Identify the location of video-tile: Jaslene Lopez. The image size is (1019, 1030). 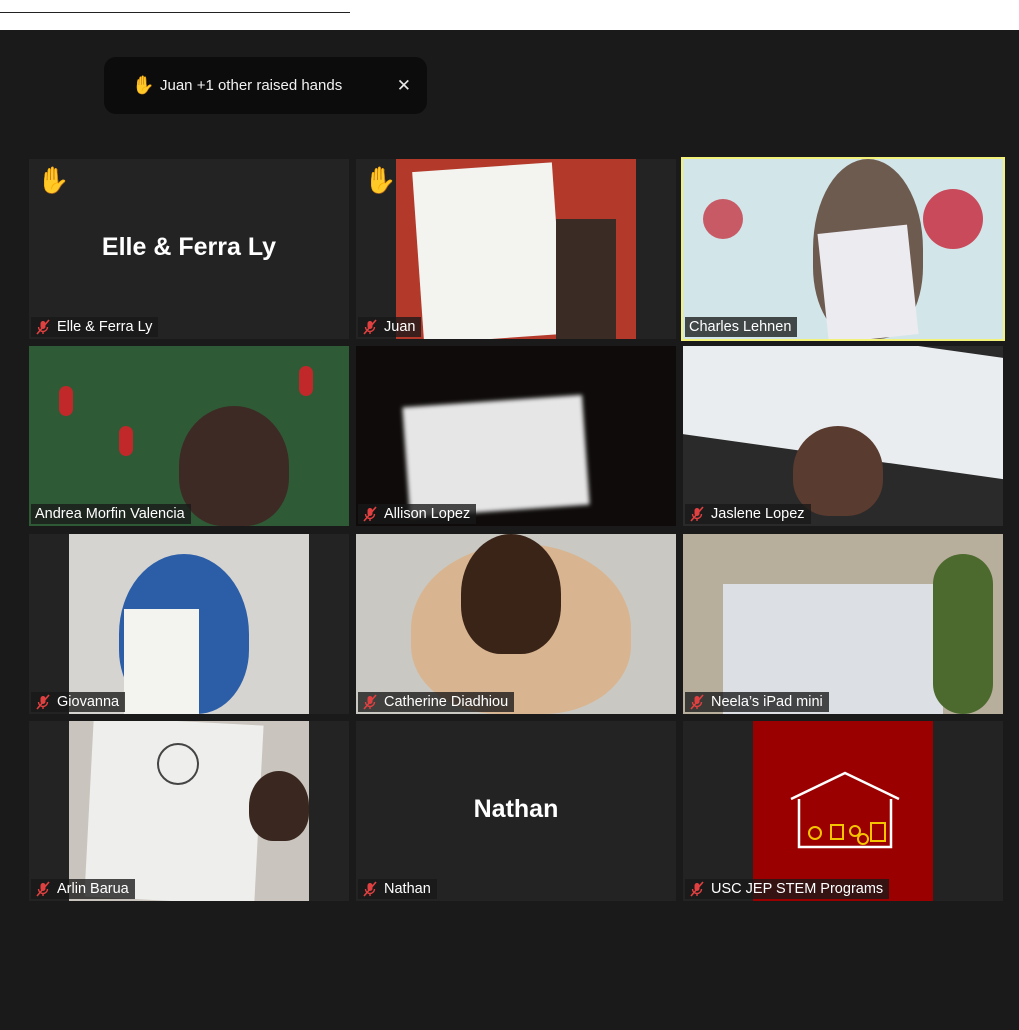
(843, 436).